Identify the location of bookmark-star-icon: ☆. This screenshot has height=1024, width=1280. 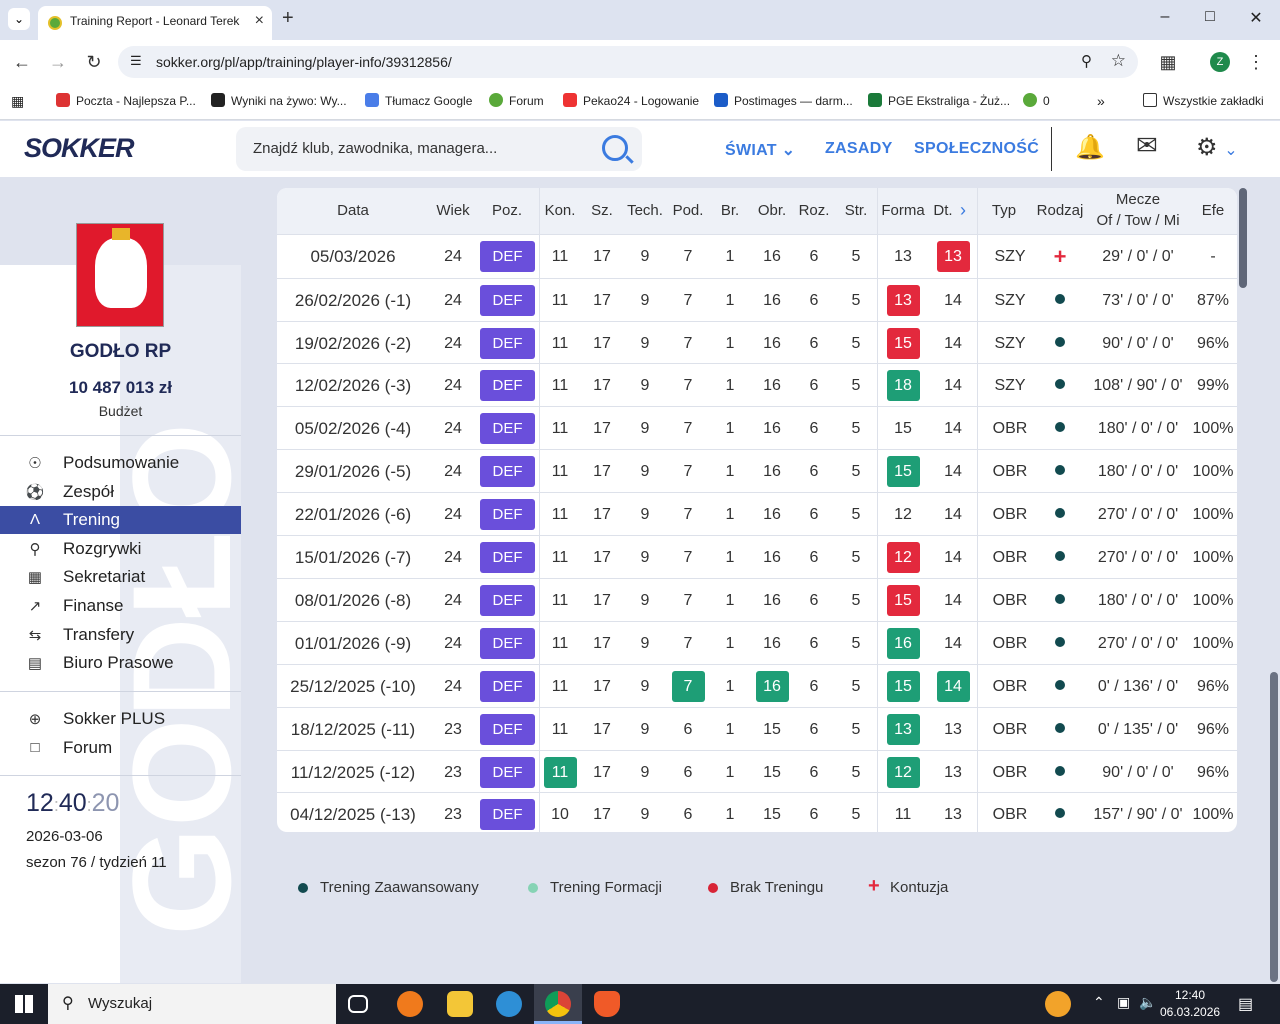
(1118, 61).